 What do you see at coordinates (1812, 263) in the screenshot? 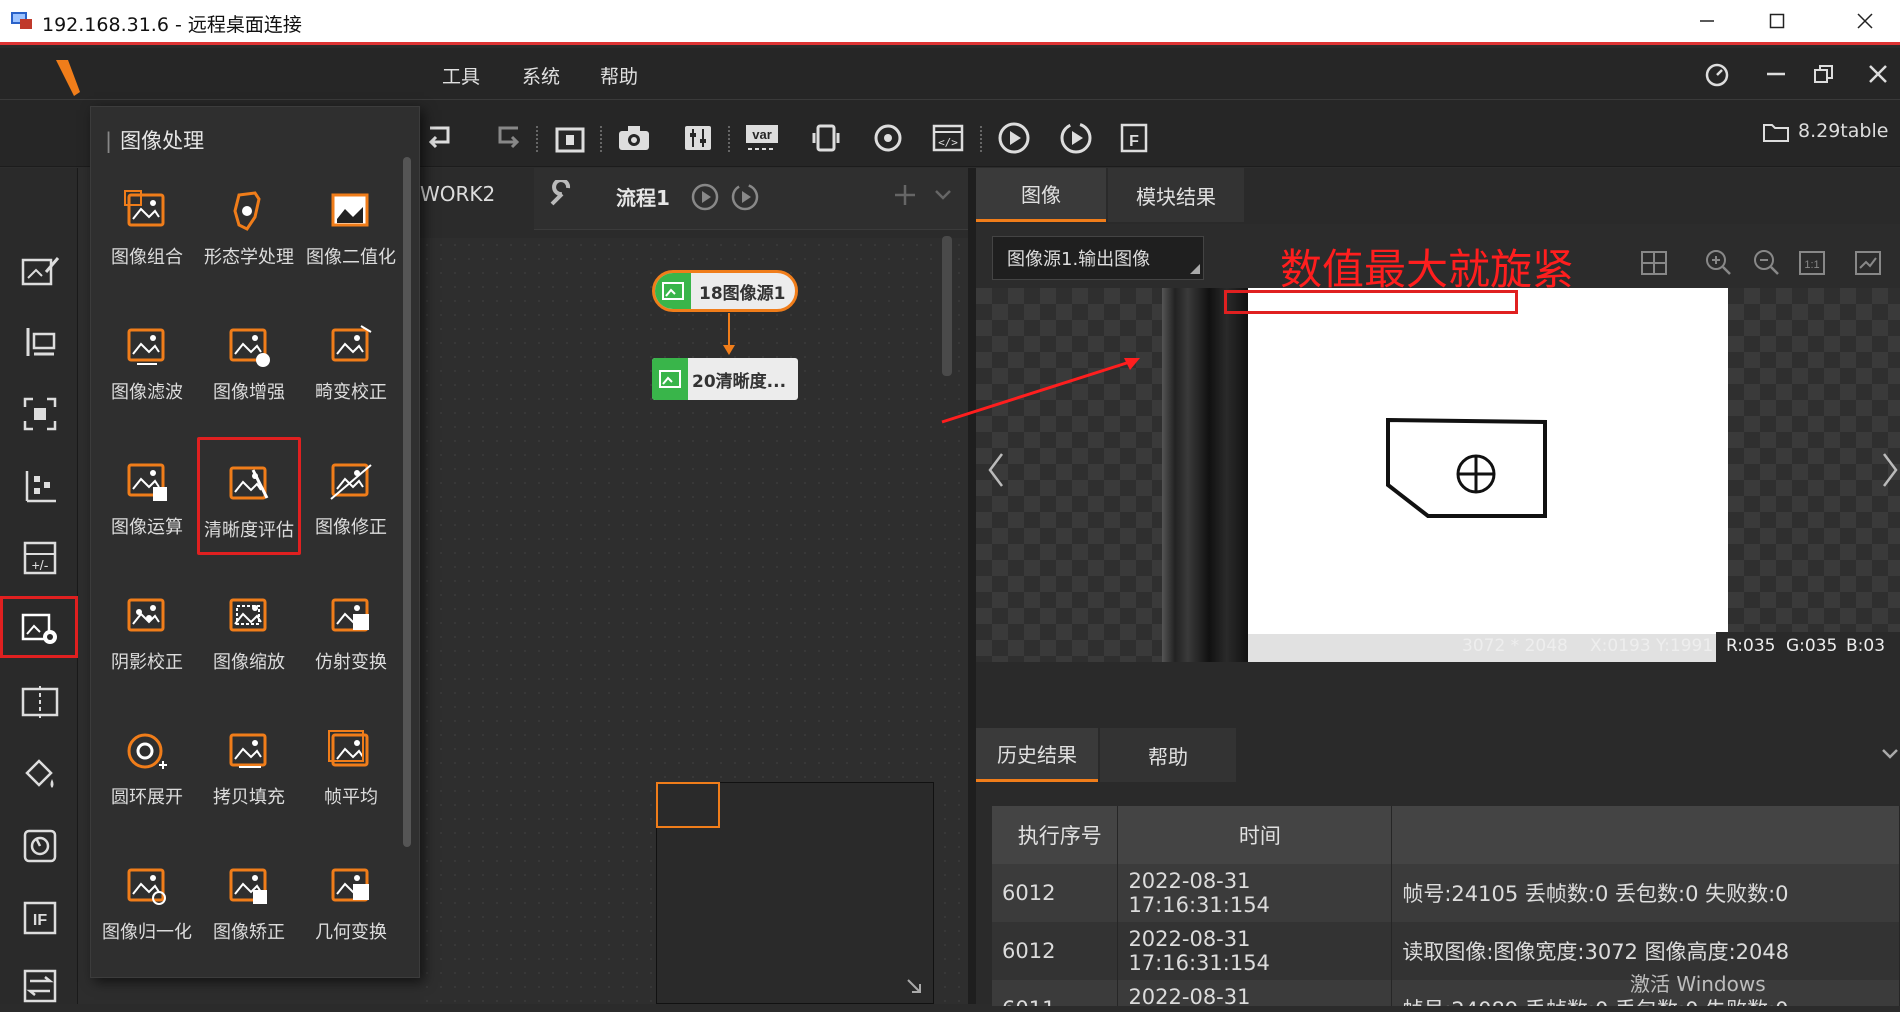
I see `actual-size-icon: 1:1` at bounding box center [1812, 263].